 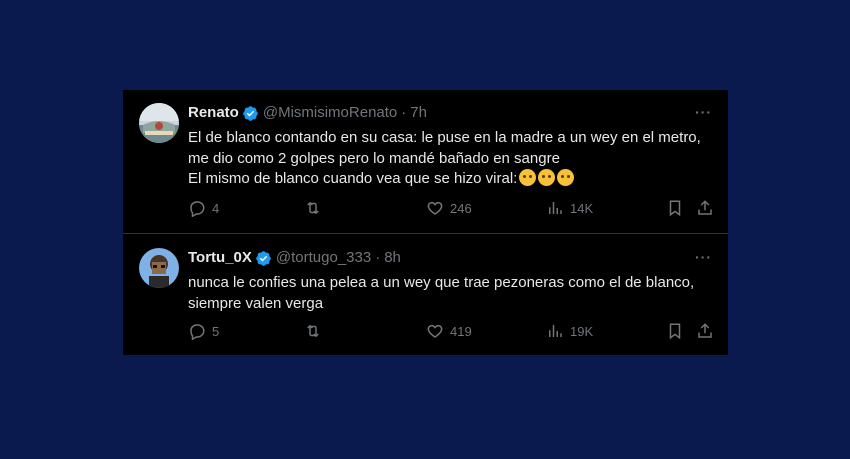 I want to click on crying-face-emoji, so click(x=566, y=177).